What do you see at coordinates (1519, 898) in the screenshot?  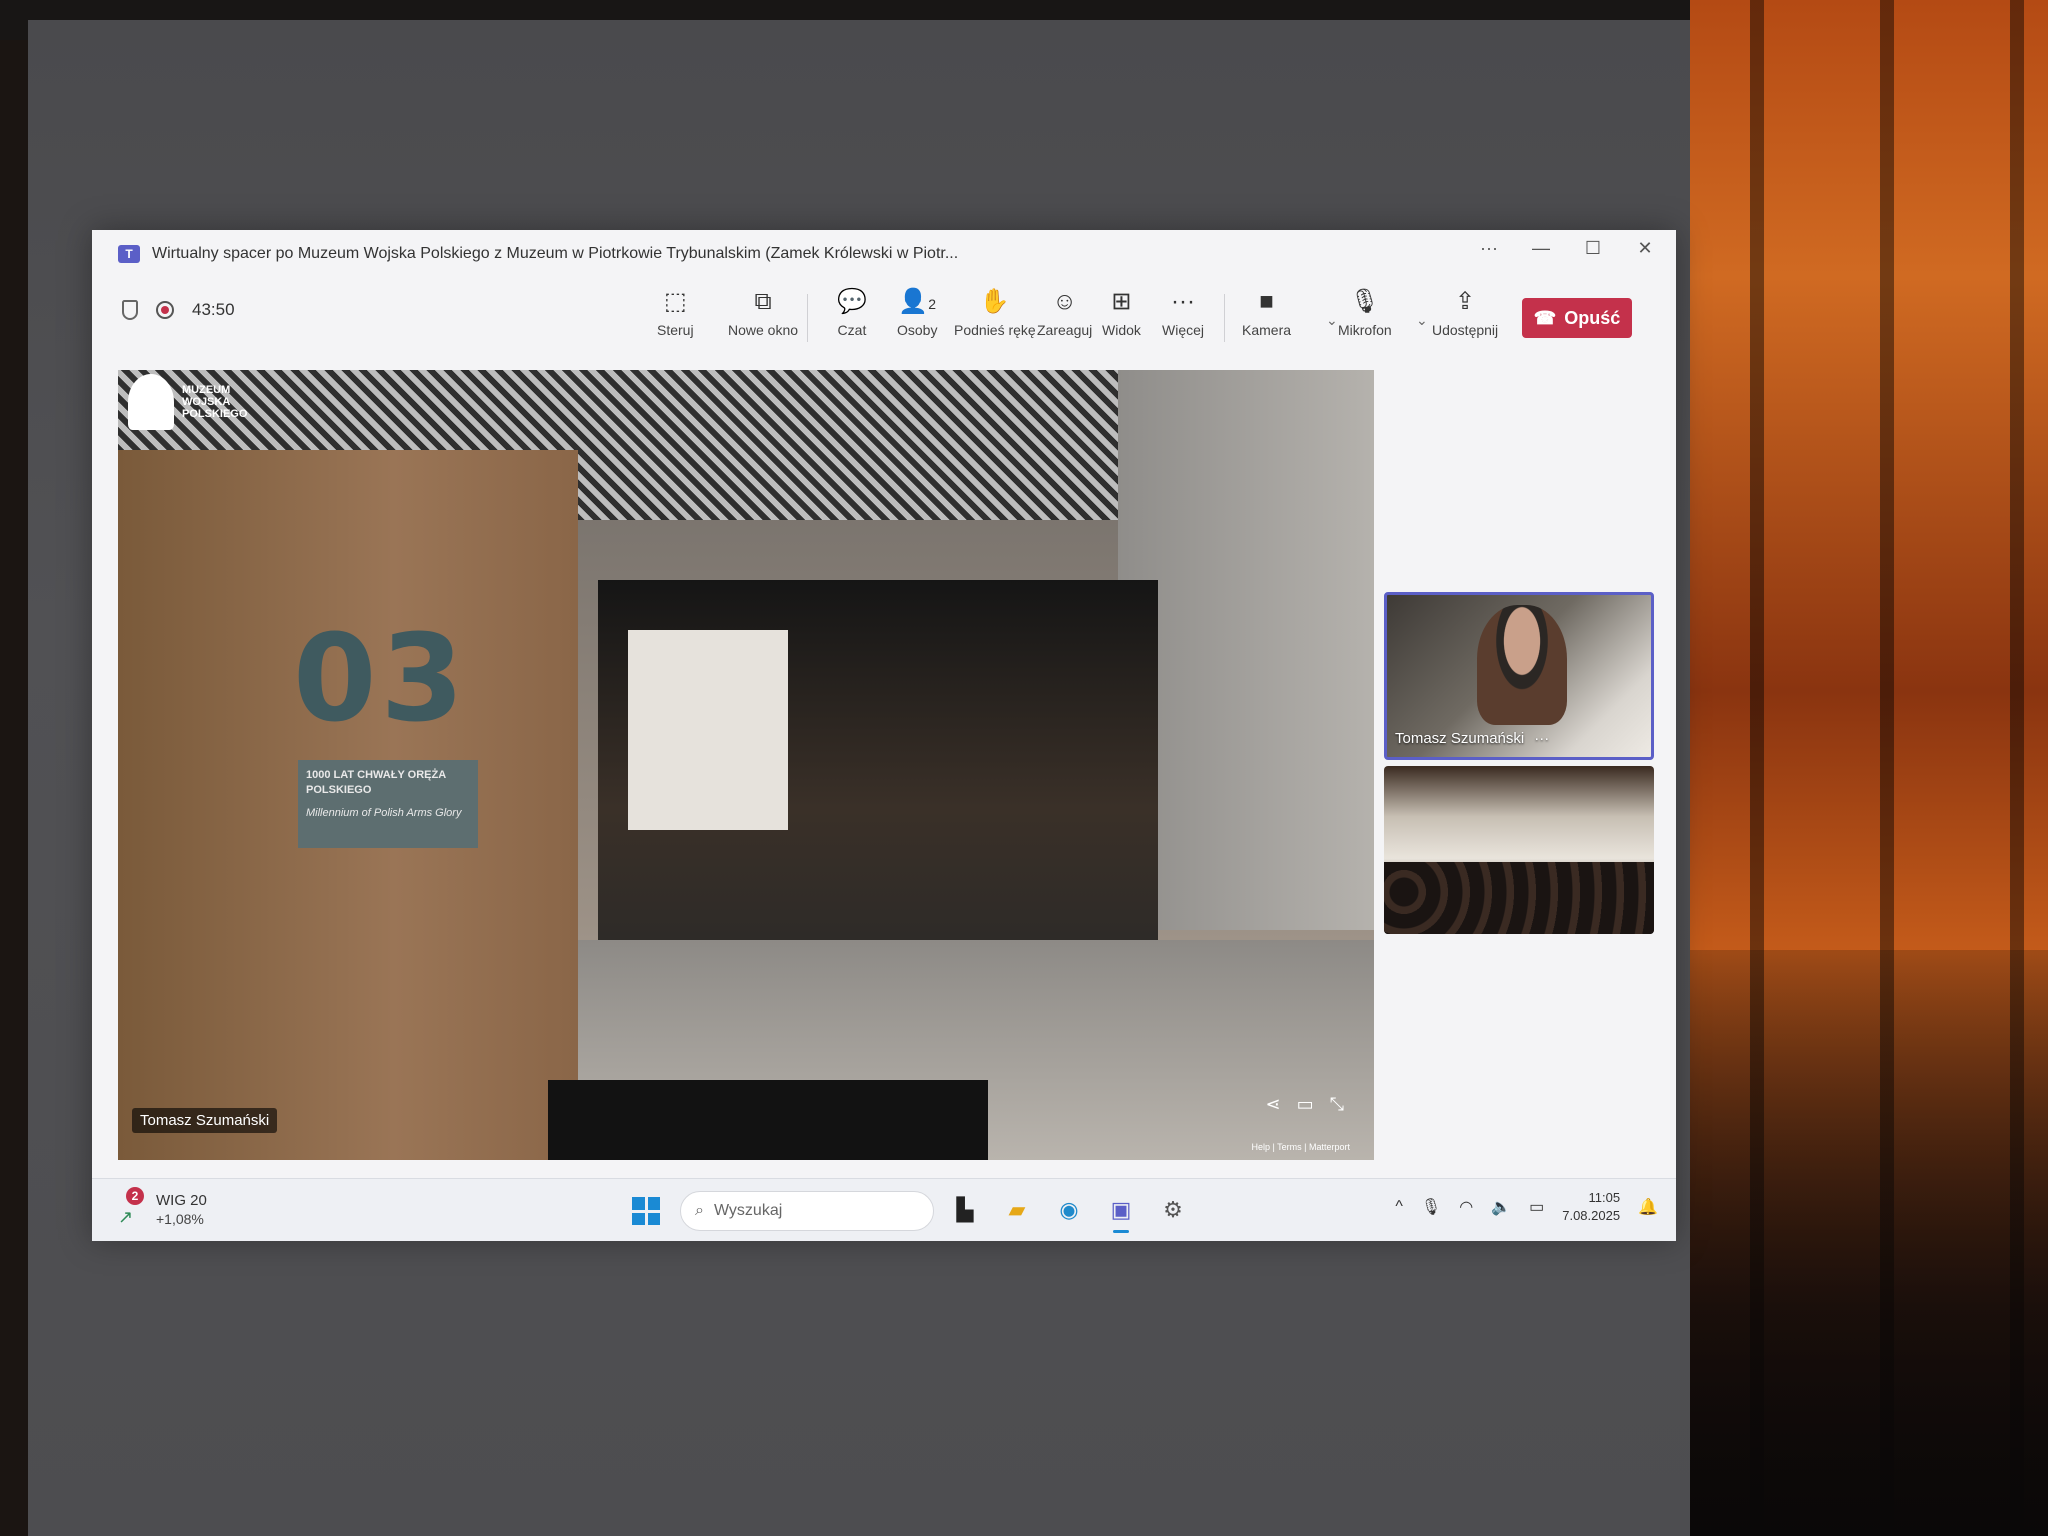 I see `audience-video` at bounding box center [1519, 898].